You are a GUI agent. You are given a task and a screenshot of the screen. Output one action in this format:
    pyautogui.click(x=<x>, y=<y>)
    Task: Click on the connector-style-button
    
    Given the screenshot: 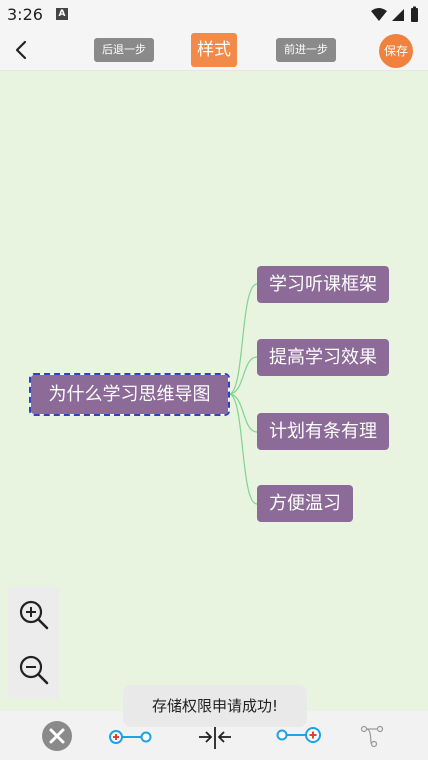 What is the action you would take?
    pyautogui.click(x=372, y=738)
    